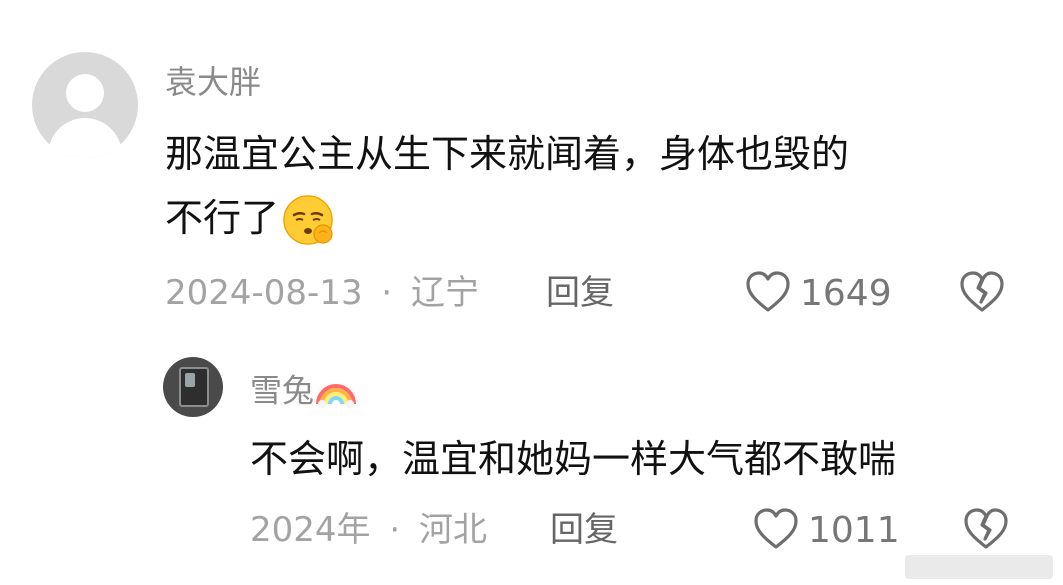  I want to click on reply-username: 雪兔, so click(282, 391).